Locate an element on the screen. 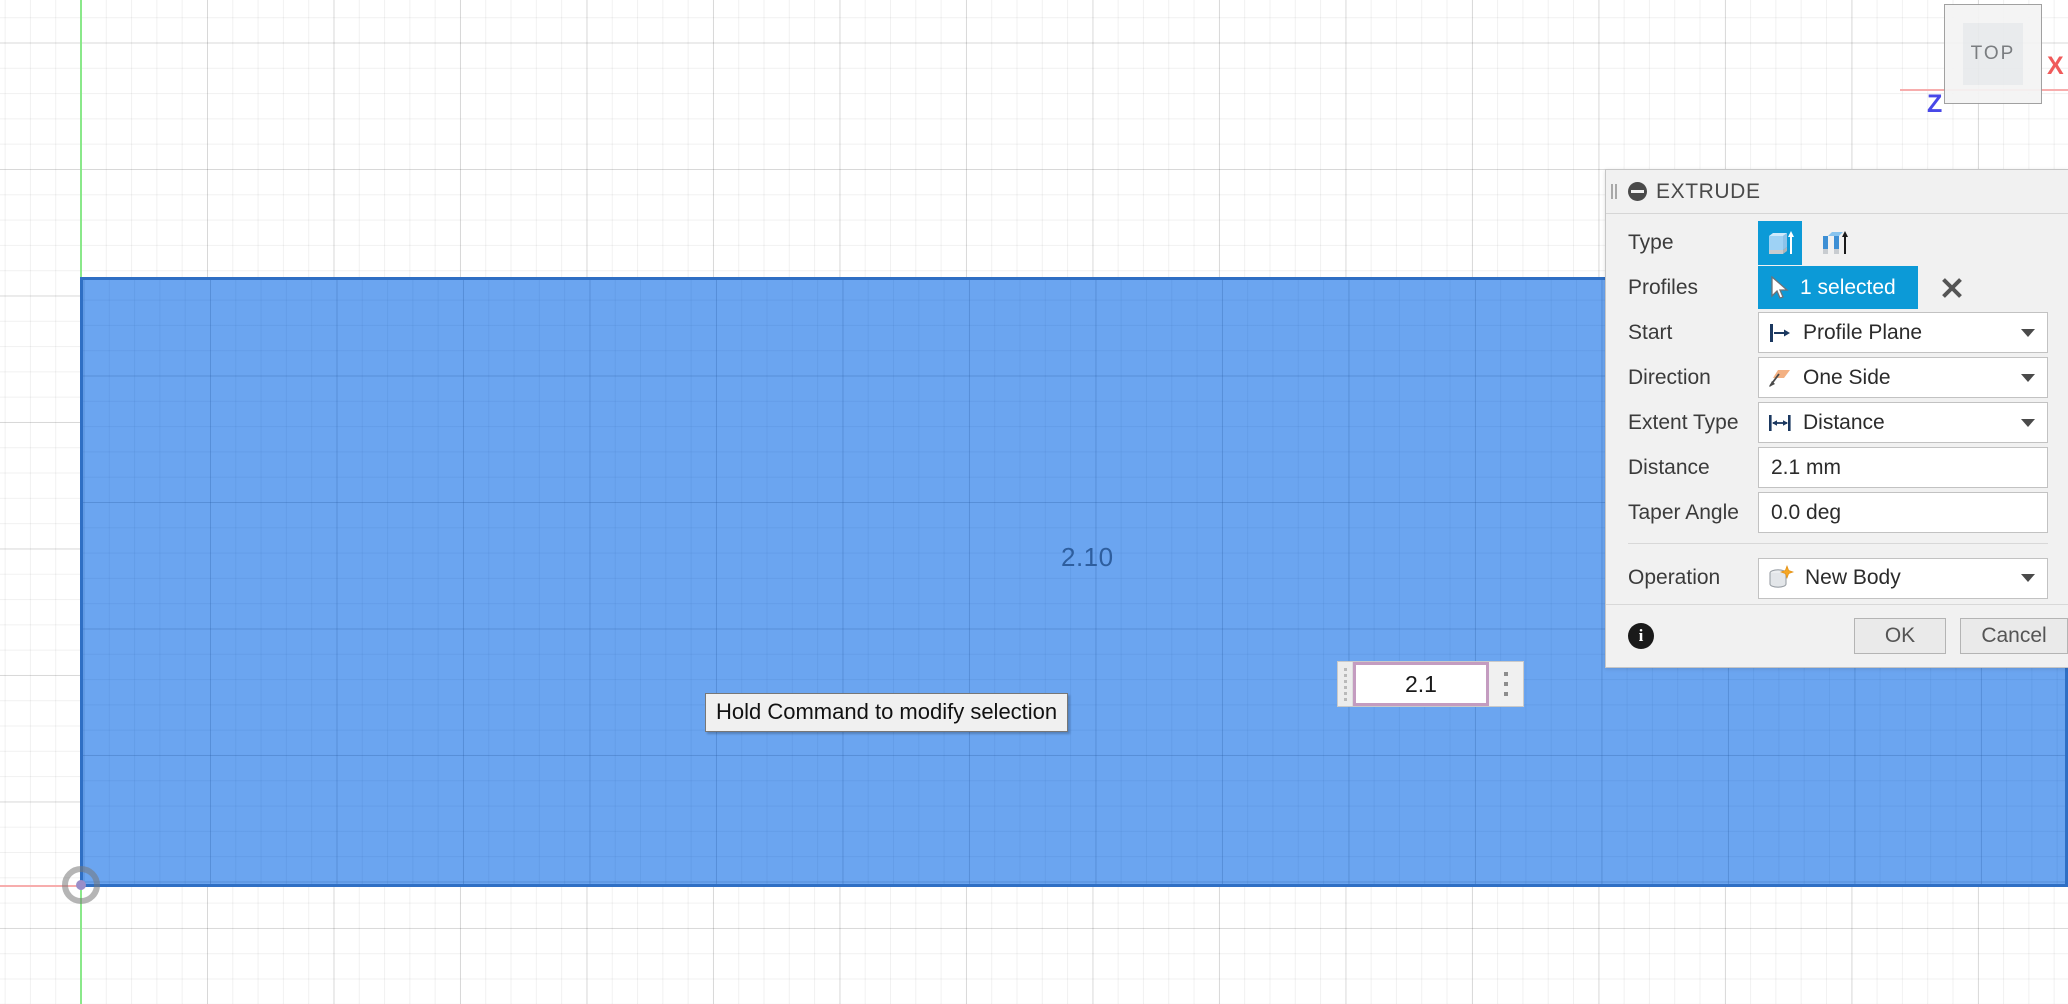 Image resolution: width=2068 pixels, height=1004 pixels. view-cube: TOP is located at coordinates (1993, 54).